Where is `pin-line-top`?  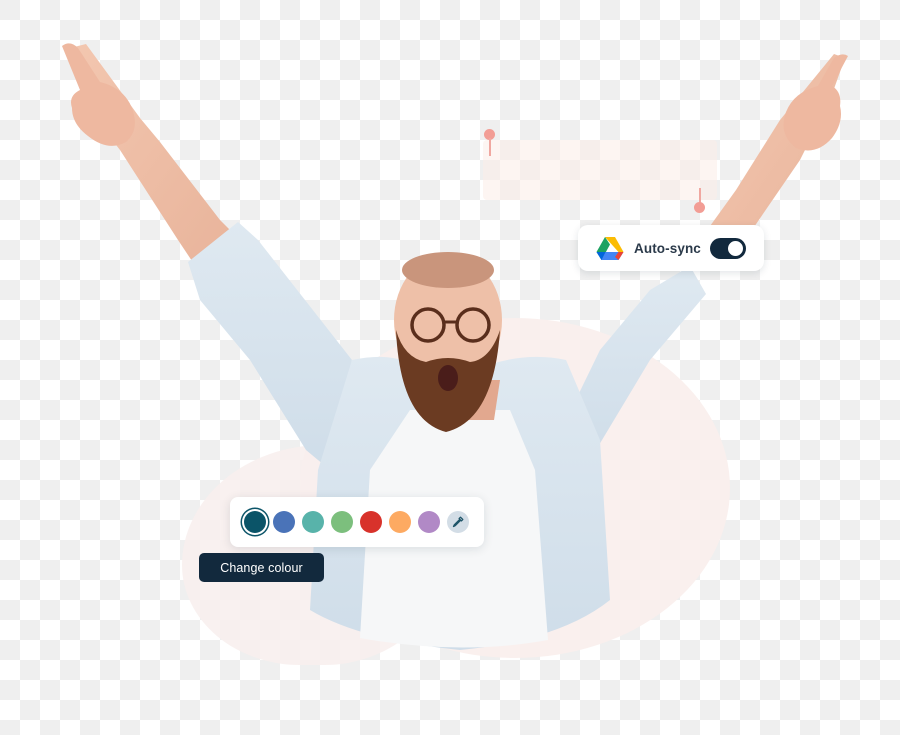 pin-line-top is located at coordinates (490, 147).